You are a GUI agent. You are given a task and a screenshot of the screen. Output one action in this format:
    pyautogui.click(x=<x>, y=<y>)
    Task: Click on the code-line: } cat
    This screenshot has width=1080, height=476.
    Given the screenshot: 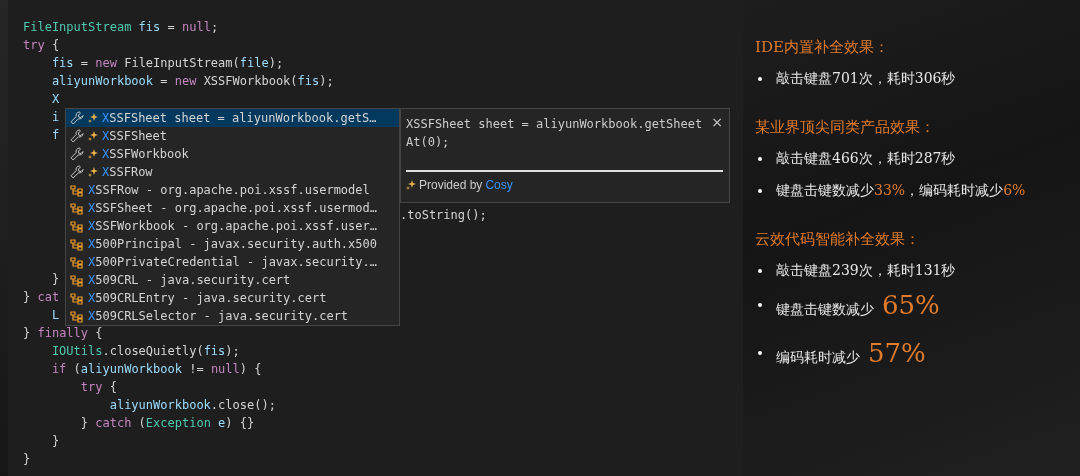 What is the action you would take?
    pyautogui.click(x=41, y=297)
    